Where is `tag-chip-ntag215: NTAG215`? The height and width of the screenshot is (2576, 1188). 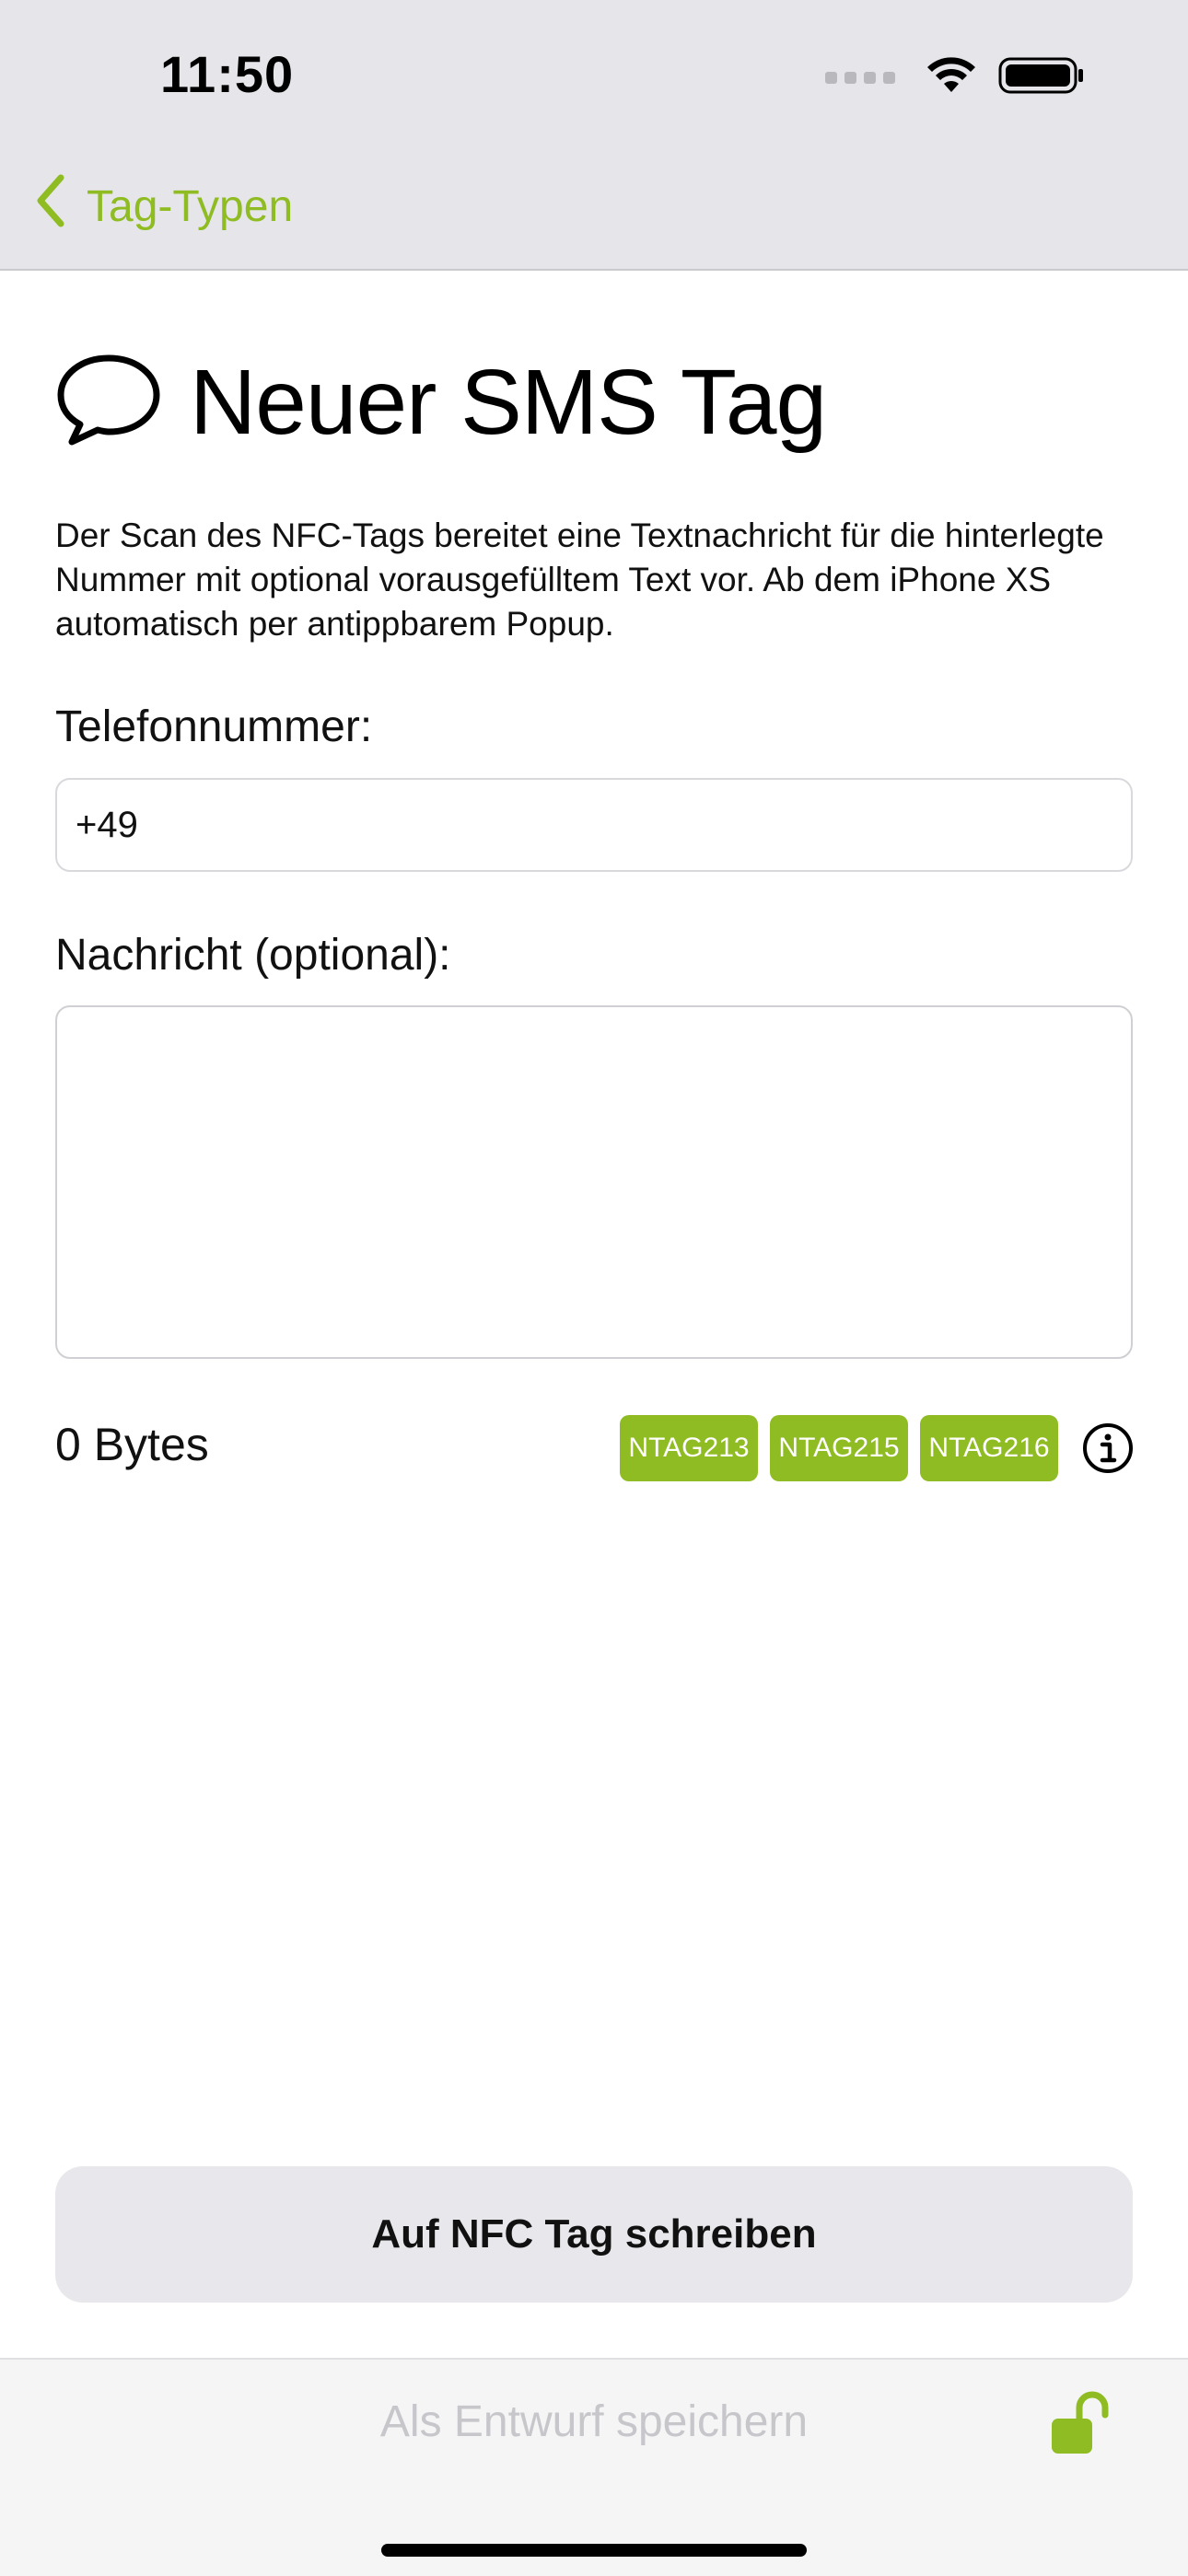 tag-chip-ntag215: NTAG215 is located at coordinates (839, 1448).